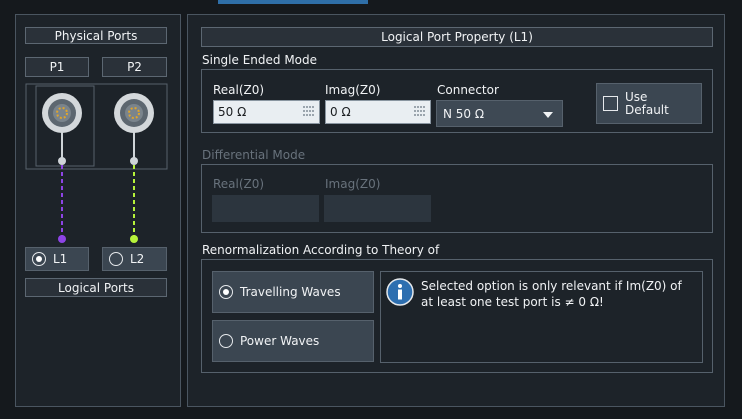 The height and width of the screenshot is (419, 742). What do you see at coordinates (134, 67) in the screenshot?
I see `port-p2-label: P2` at bounding box center [134, 67].